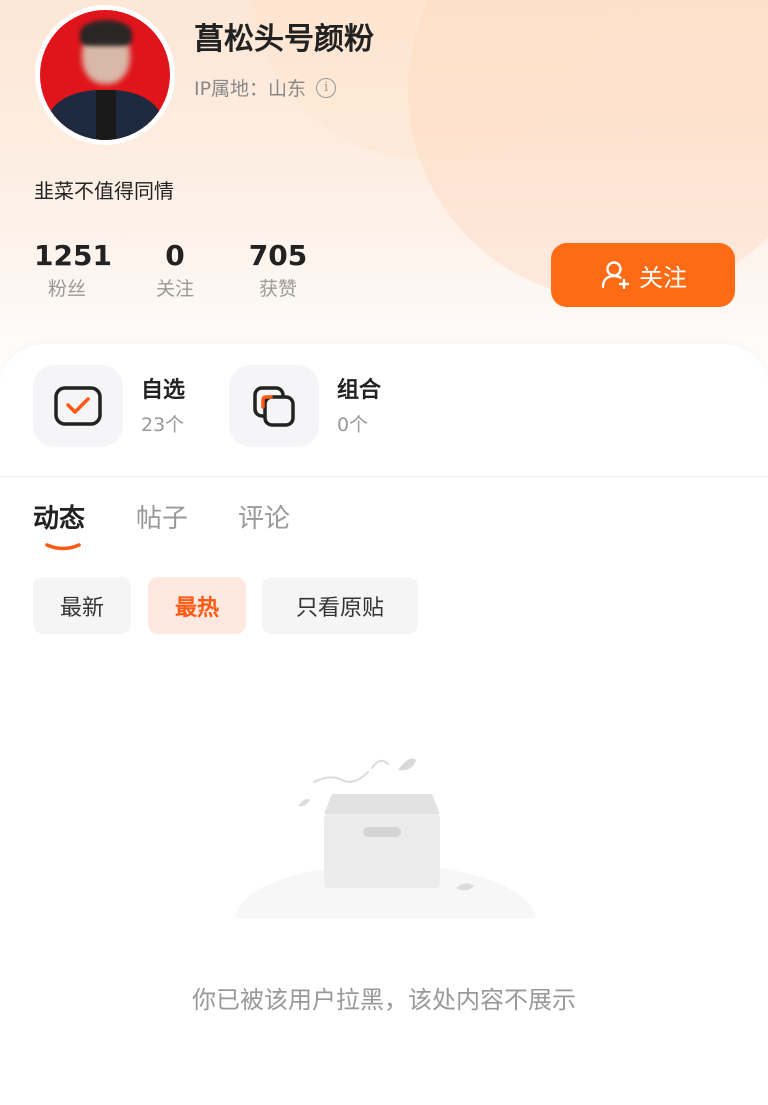  Describe the element at coordinates (250, 89) in the screenshot. I see `ip-location-label: IP属地：山东` at that location.